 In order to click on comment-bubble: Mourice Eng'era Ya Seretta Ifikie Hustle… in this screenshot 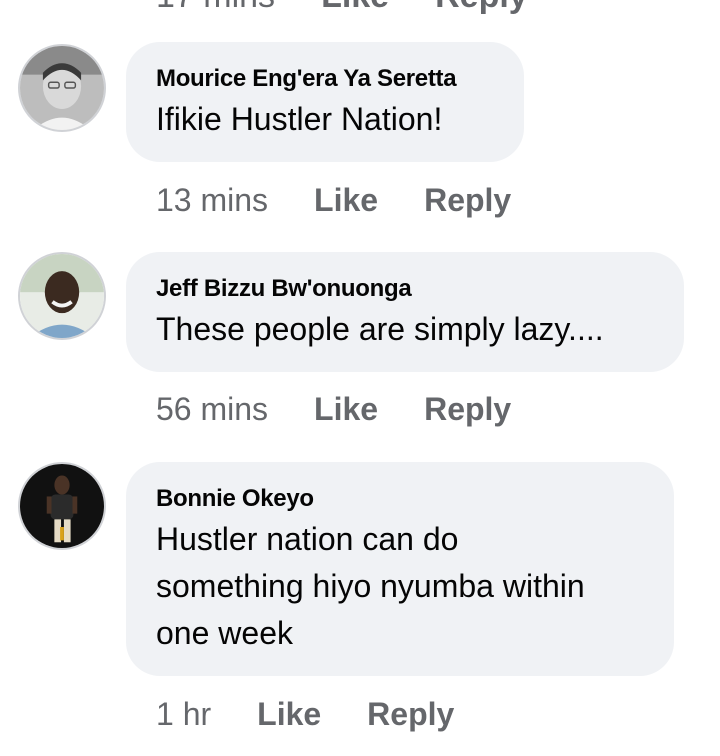, I will do `click(325, 102)`.